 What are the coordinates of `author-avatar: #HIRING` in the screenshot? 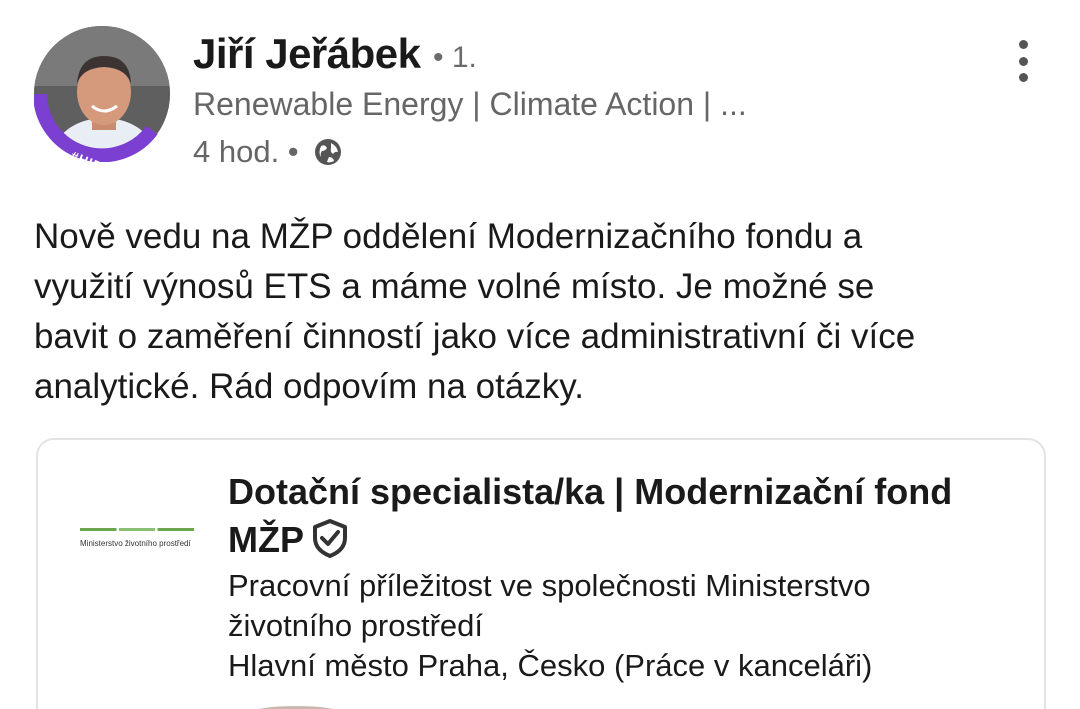 It's located at (102, 105).